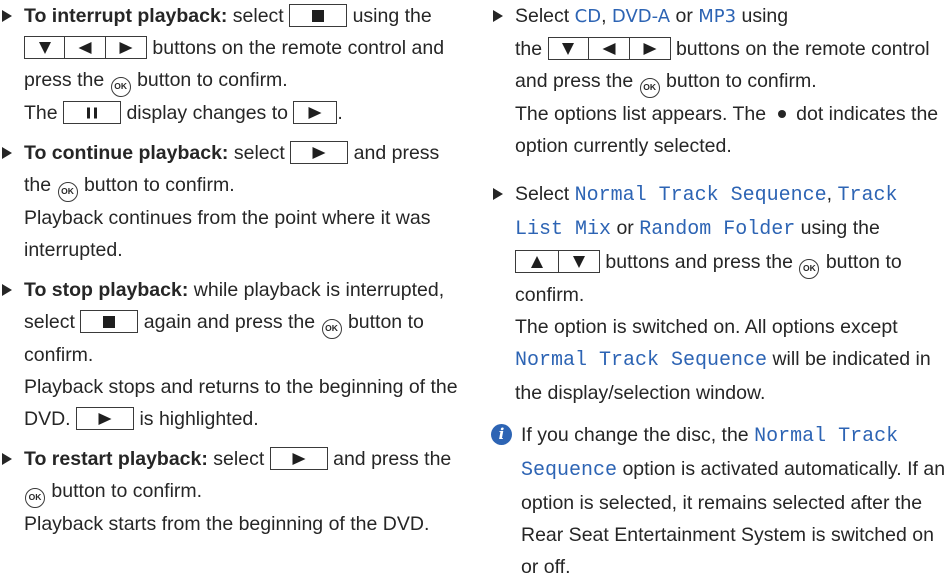  Describe the element at coordinates (717, 229) in the screenshot. I see `option-random-folder: Random Folder` at that location.